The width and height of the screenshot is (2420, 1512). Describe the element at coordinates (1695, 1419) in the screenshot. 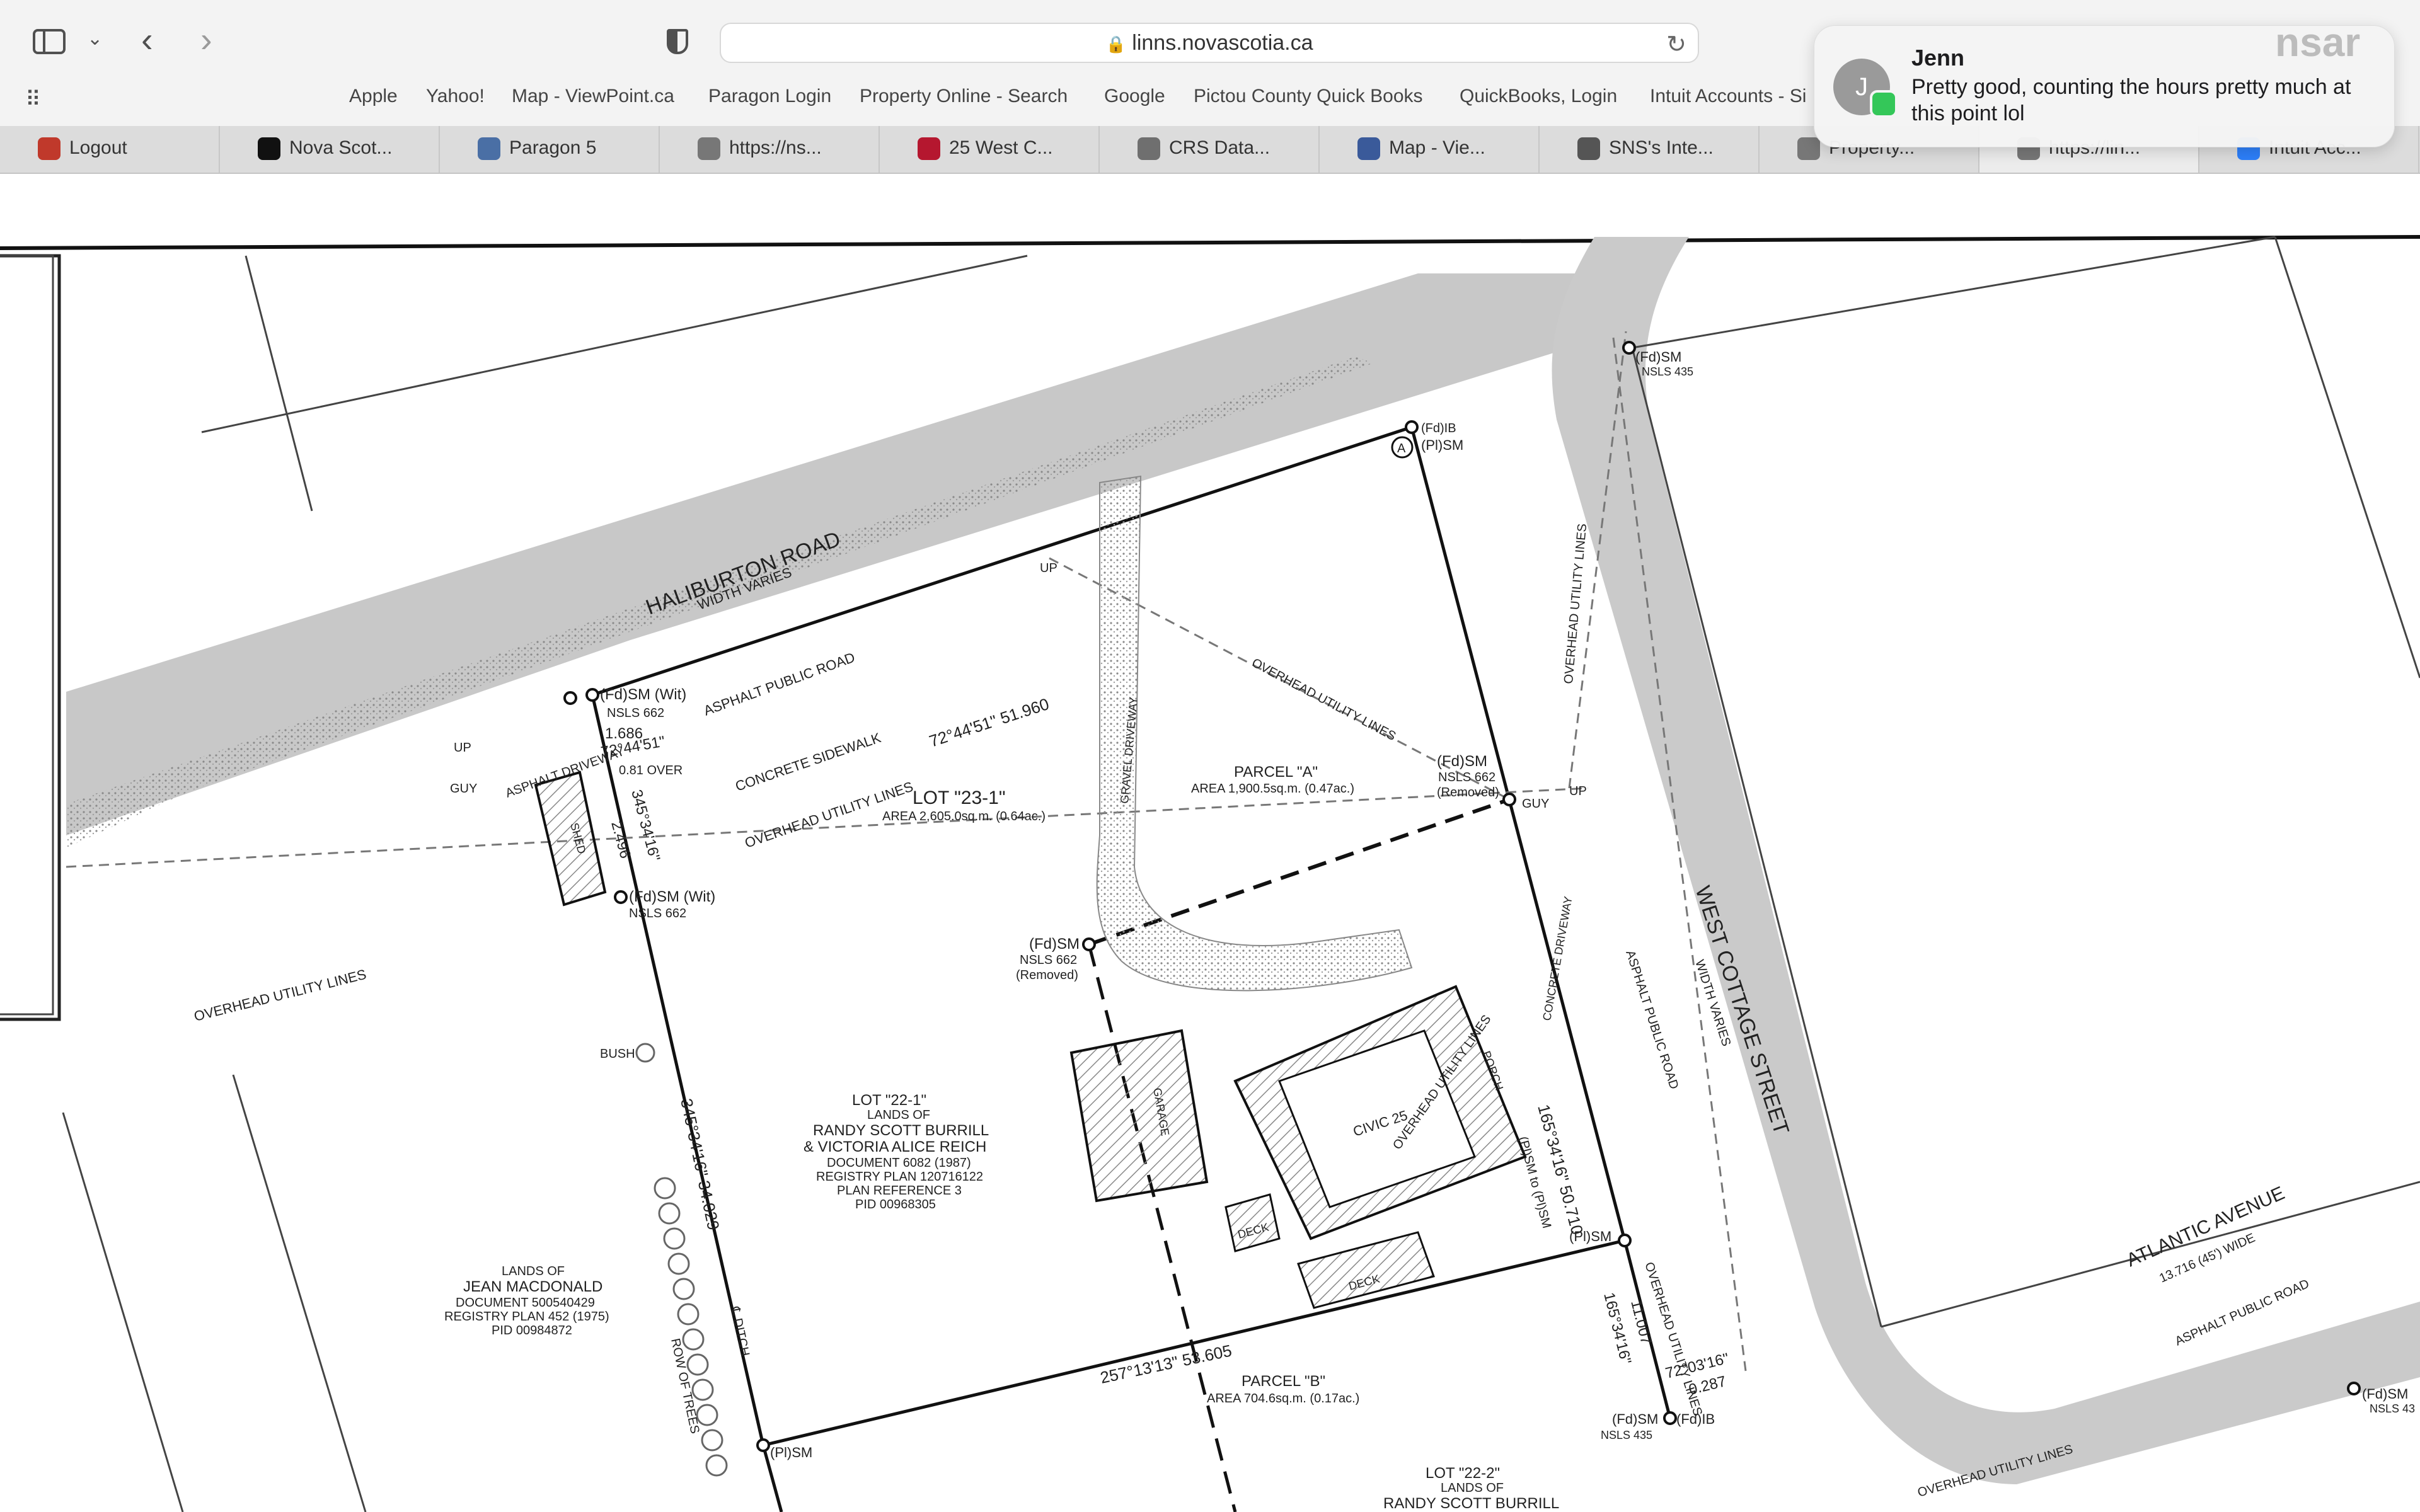

I see `label-fdib-south: (Fd)IB` at that location.